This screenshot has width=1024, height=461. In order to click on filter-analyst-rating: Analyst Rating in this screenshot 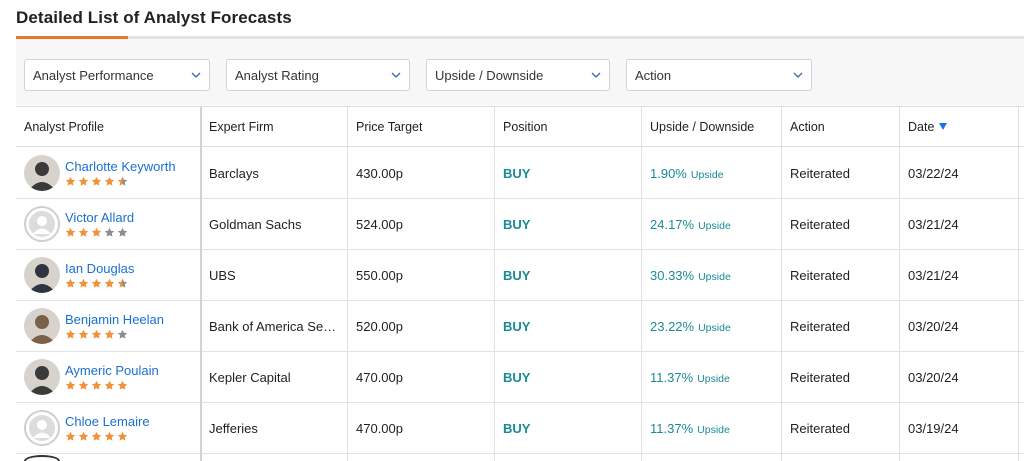, I will do `click(318, 75)`.